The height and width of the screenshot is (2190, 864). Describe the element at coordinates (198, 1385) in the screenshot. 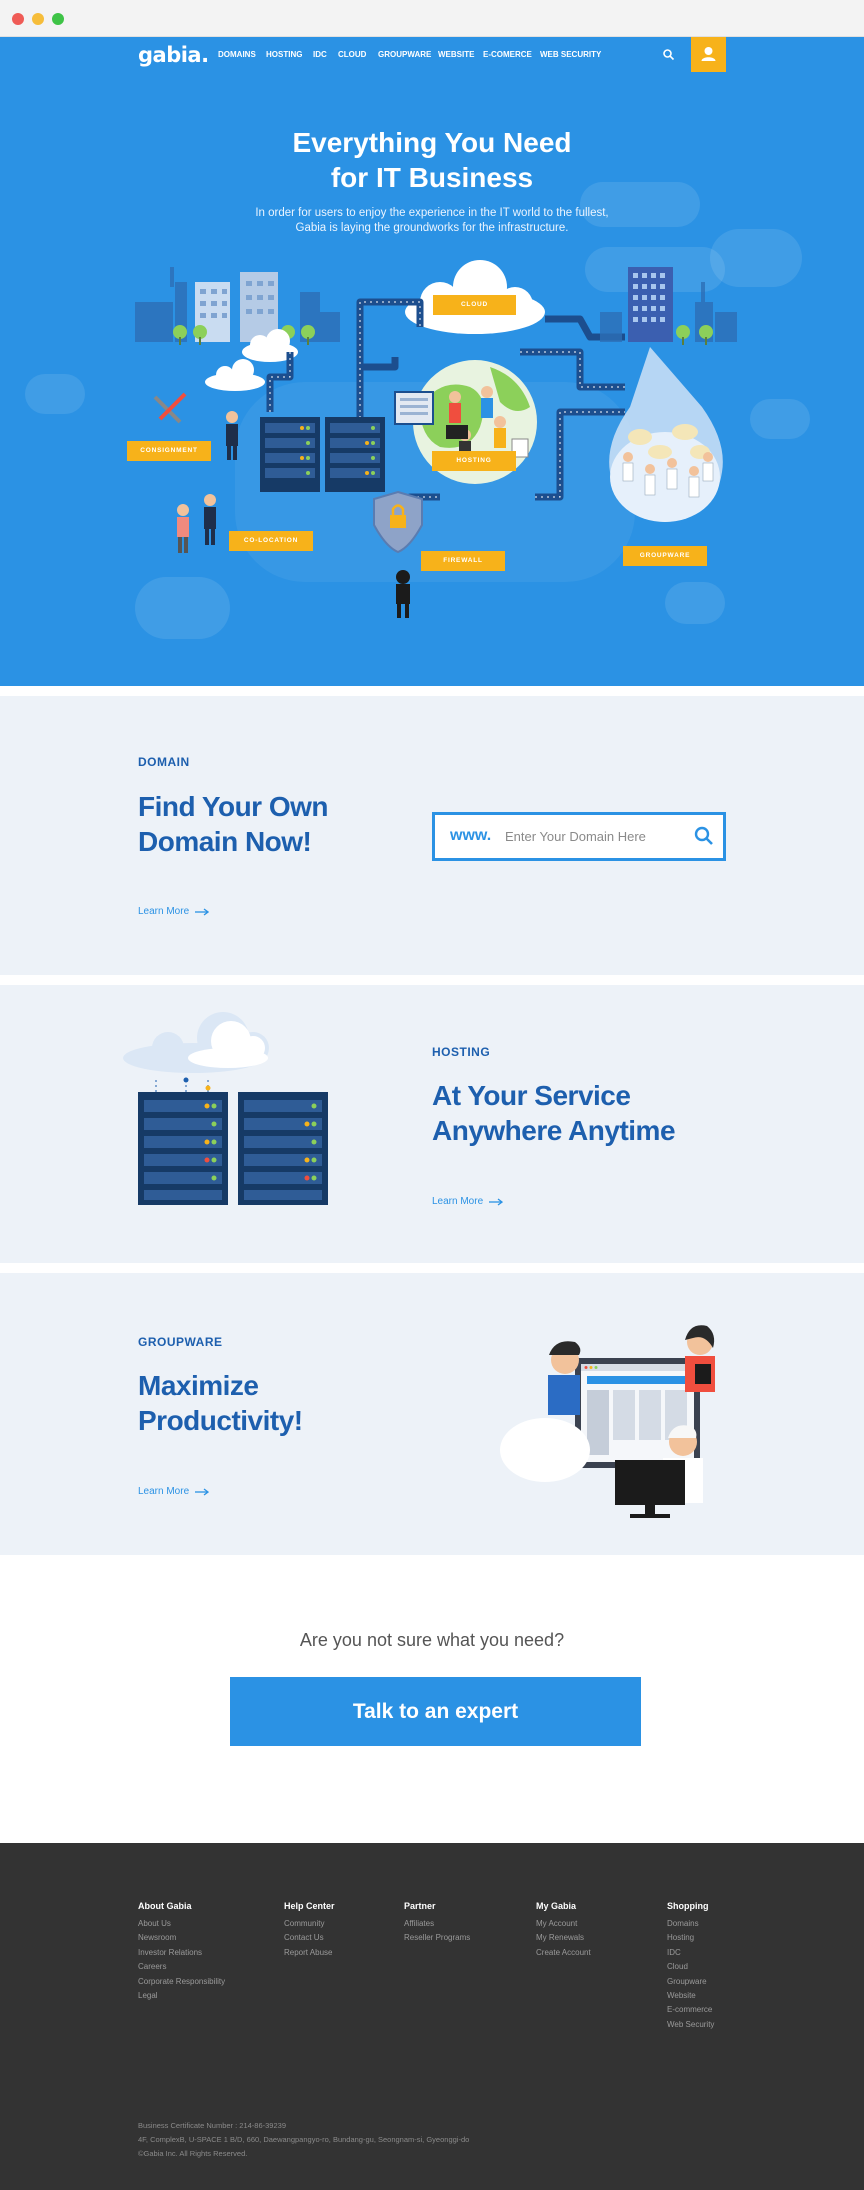

I see `groupware-title-line1: Maximize` at that location.